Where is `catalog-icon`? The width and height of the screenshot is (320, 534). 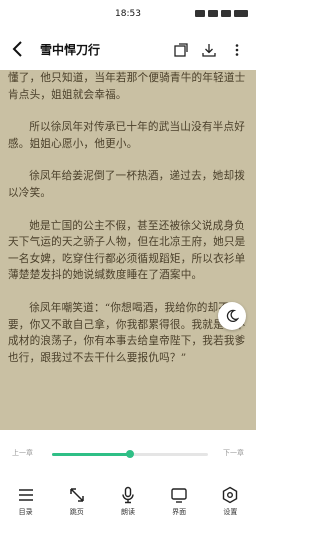 catalog-icon is located at coordinates (25, 495).